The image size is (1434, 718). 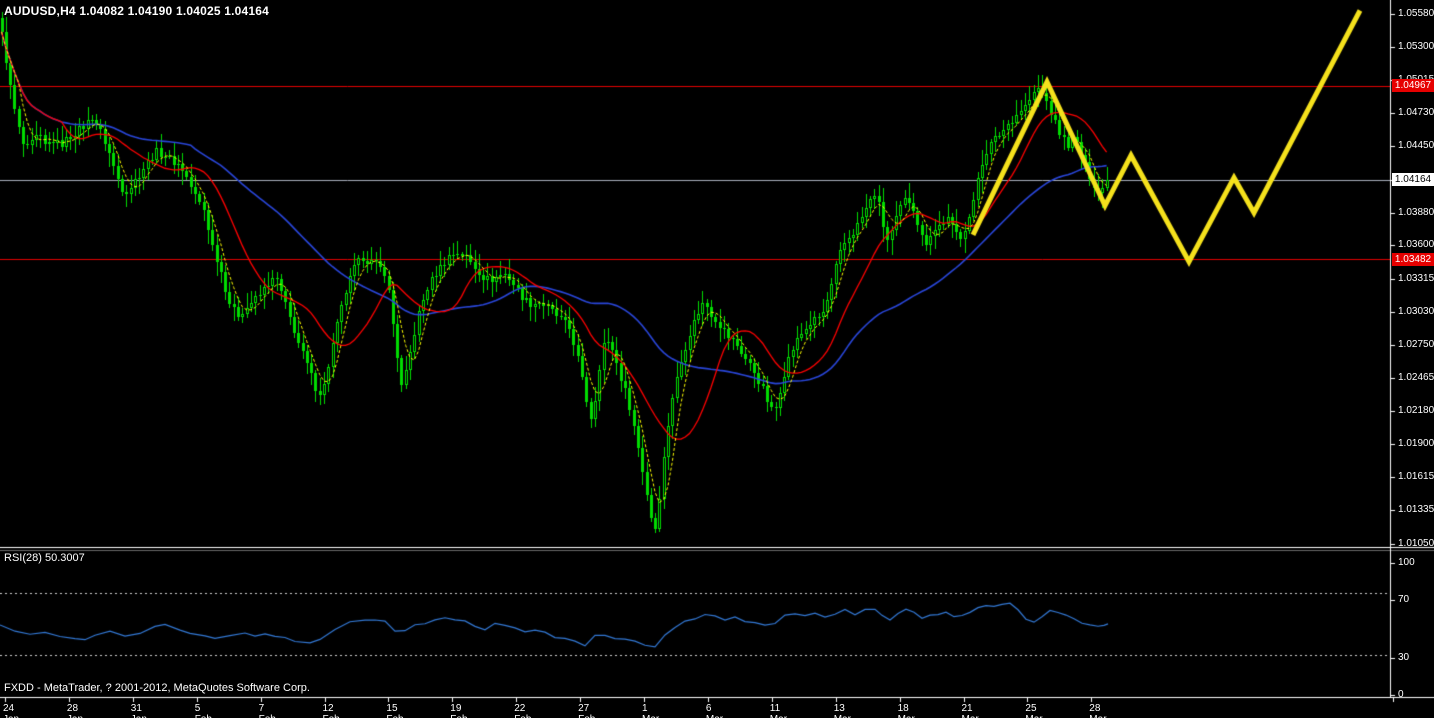 I want to click on time-tick-label: 28 Mar 12:00, so click(x=1097, y=710).